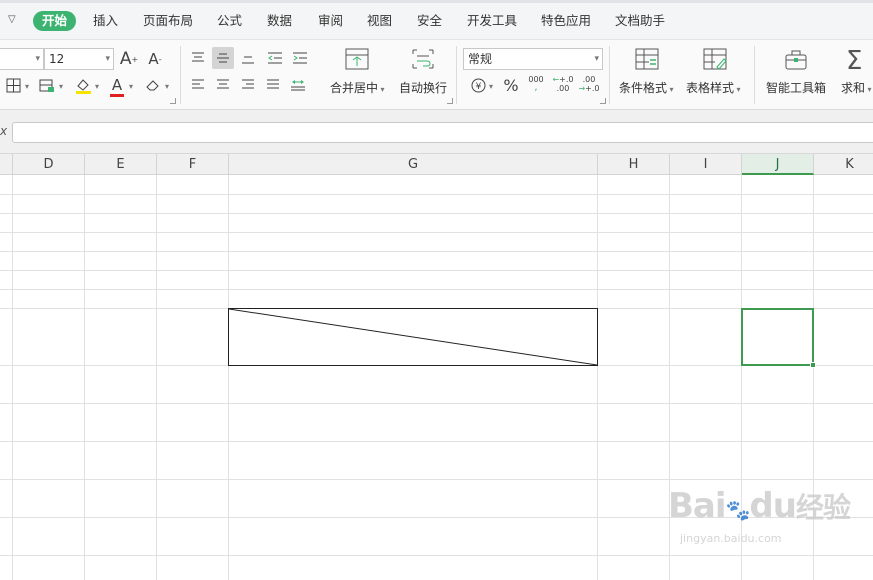 The width and height of the screenshot is (873, 580). I want to click on conditional-format-button: 条件格式 ▾, so click(646, 87).